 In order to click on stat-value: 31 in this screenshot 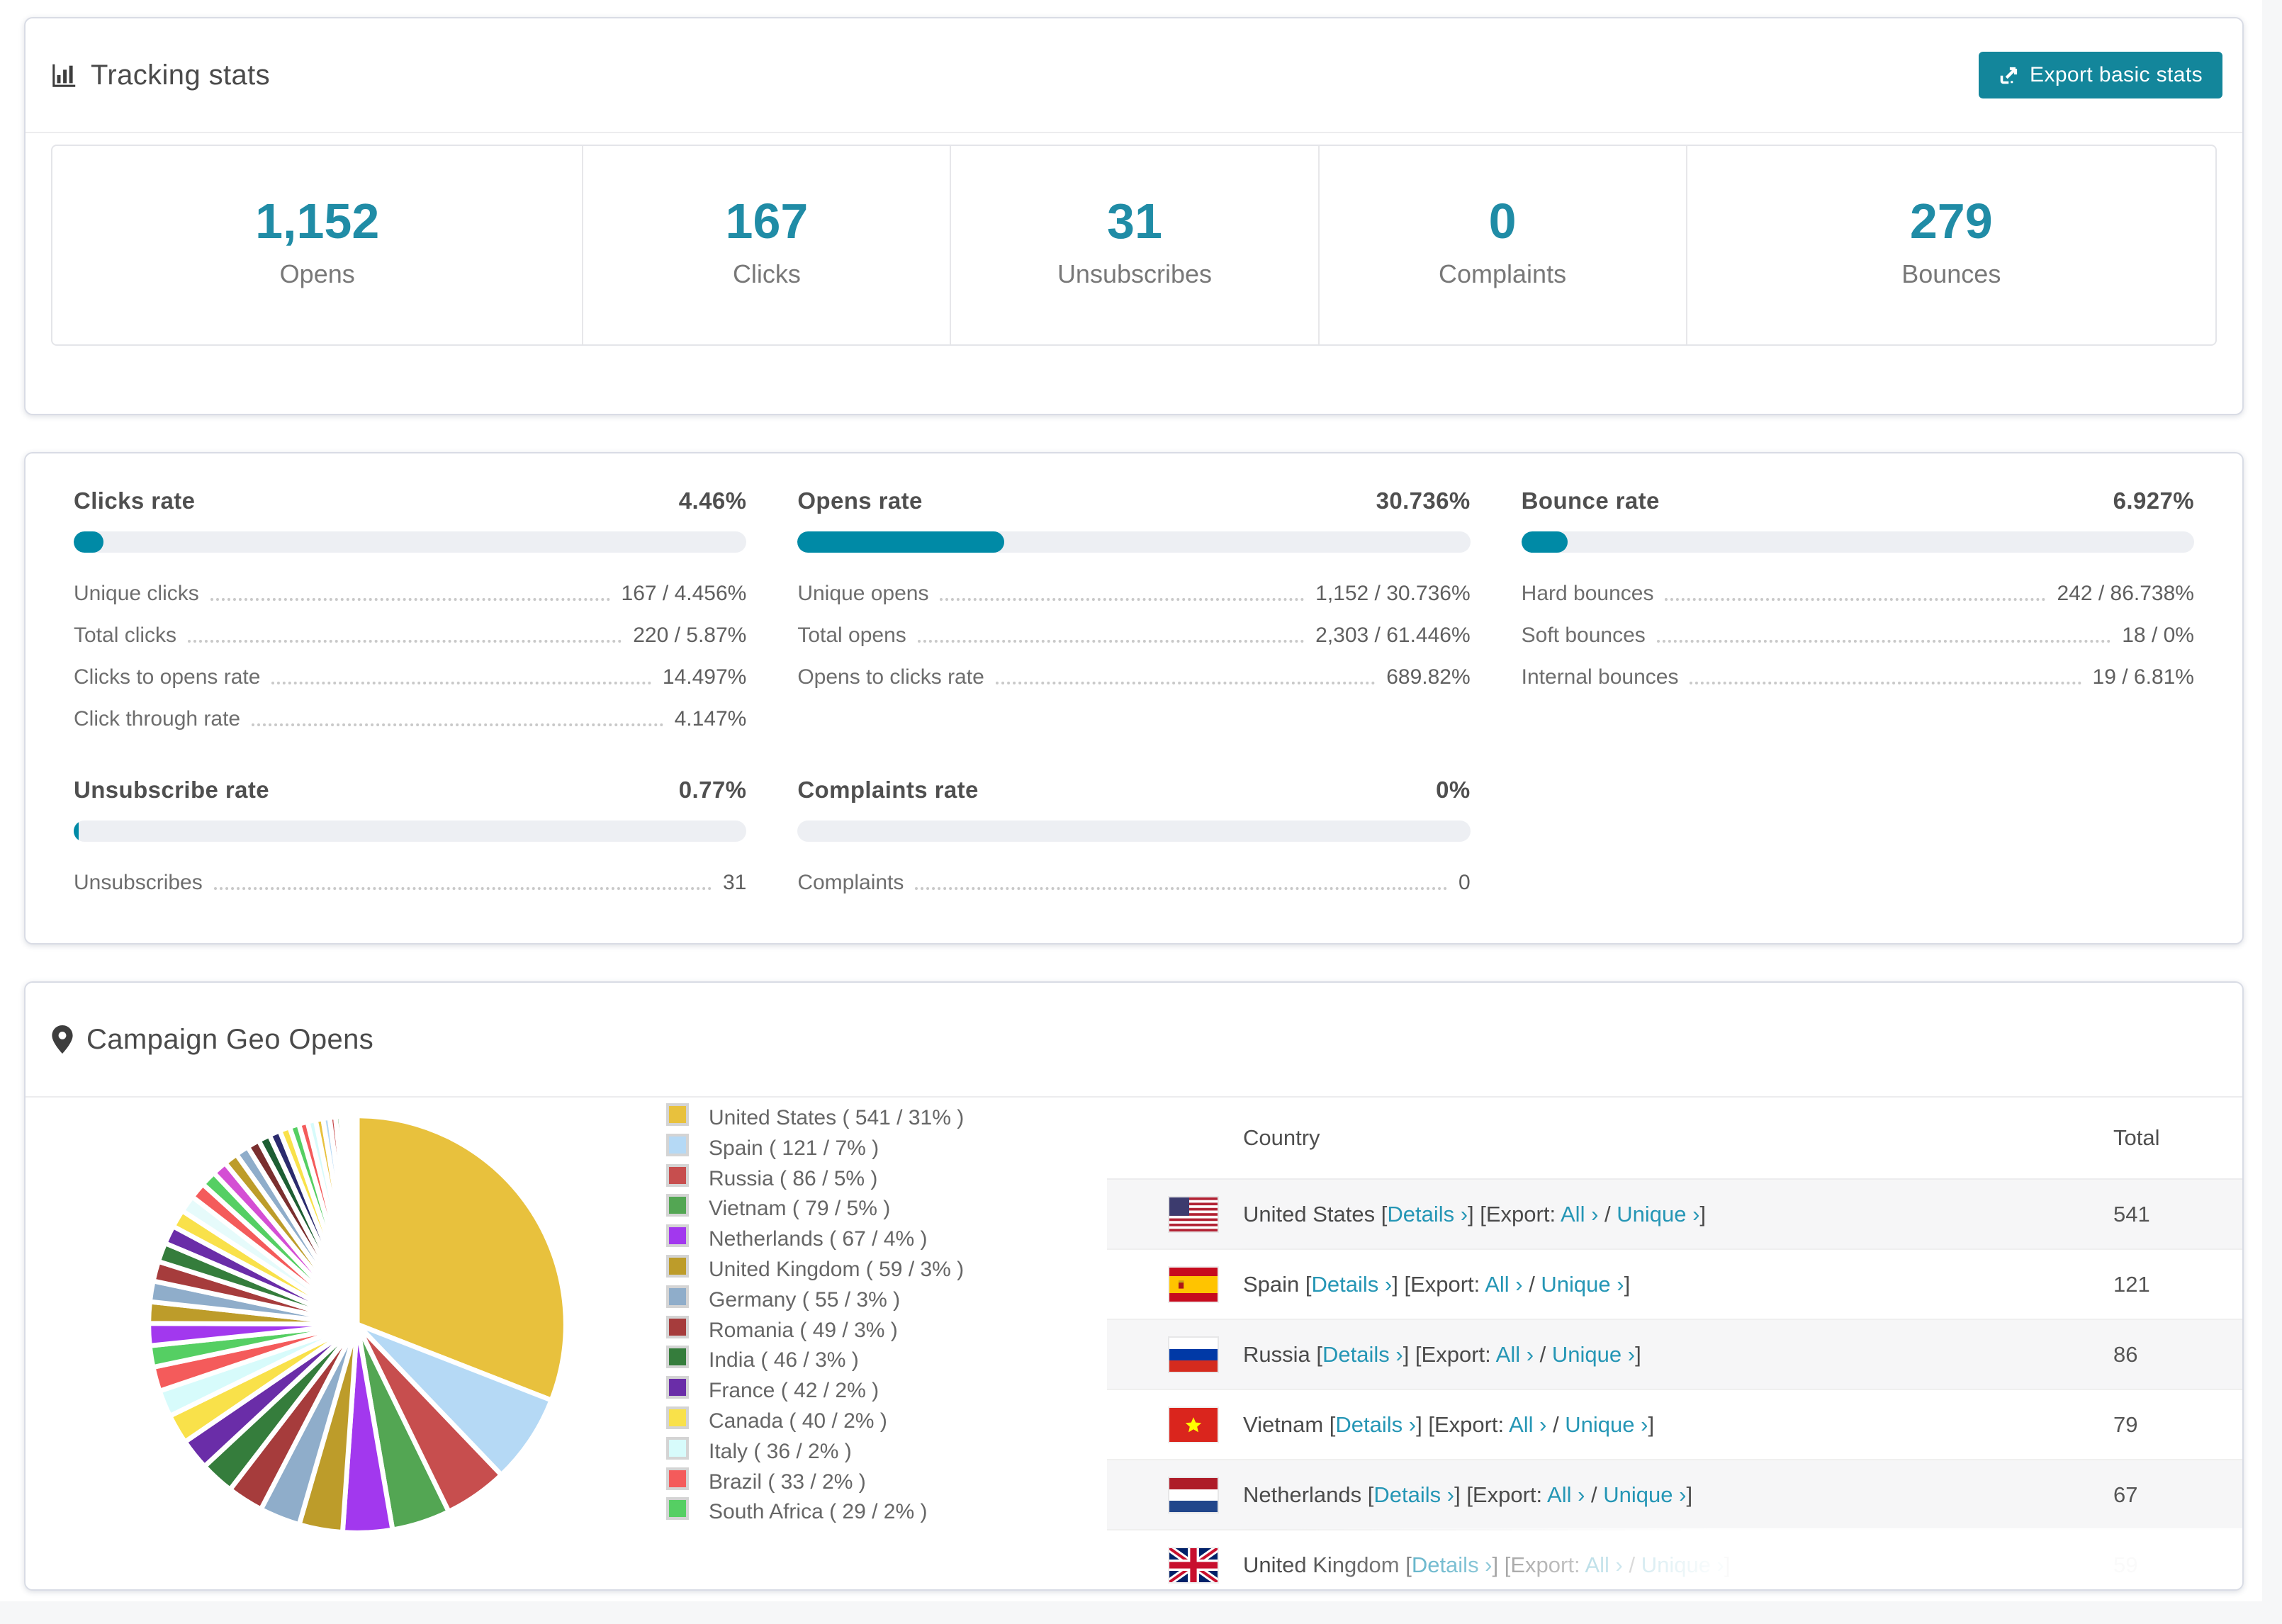, I will do `click(1134, 221)`.